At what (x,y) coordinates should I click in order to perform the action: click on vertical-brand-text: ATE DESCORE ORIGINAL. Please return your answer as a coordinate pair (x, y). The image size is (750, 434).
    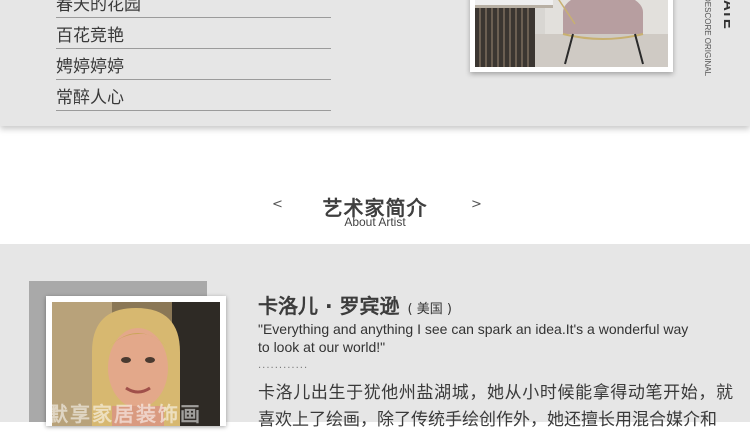
    Looking at the image, I should click on (720, 38).